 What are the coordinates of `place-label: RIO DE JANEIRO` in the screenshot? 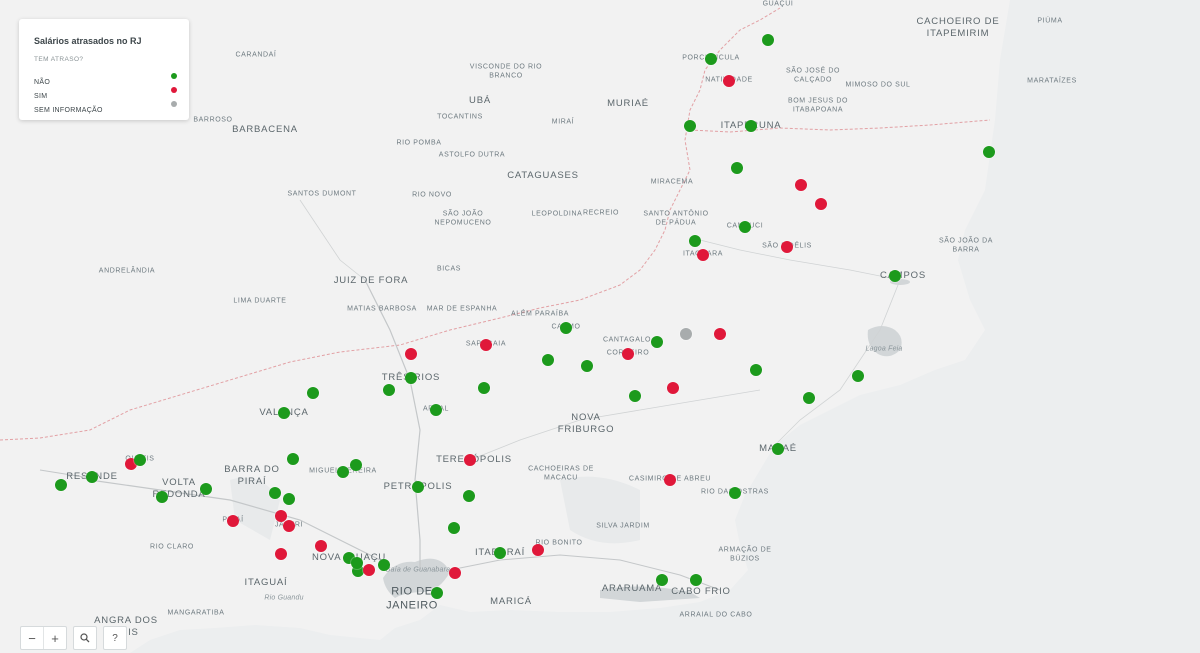 It's located at (412, 598).